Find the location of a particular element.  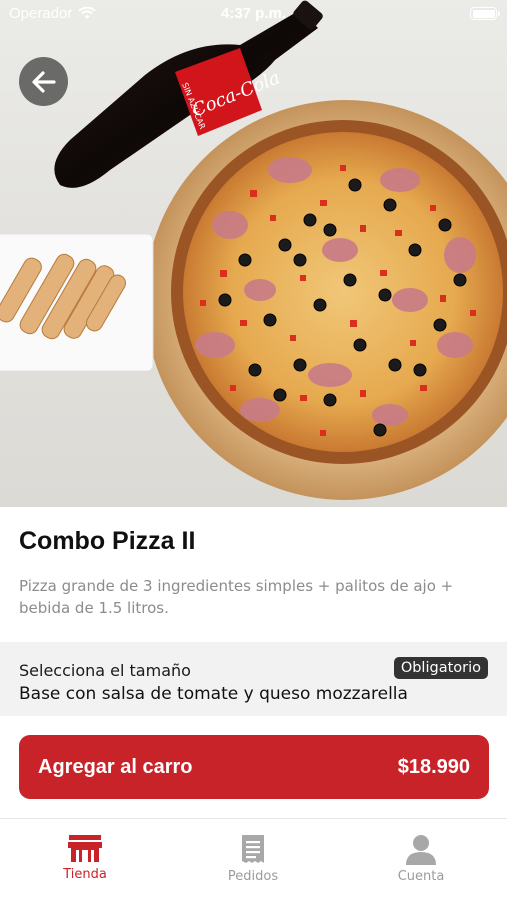

receipt-icon is located at coordinates (253, 849).